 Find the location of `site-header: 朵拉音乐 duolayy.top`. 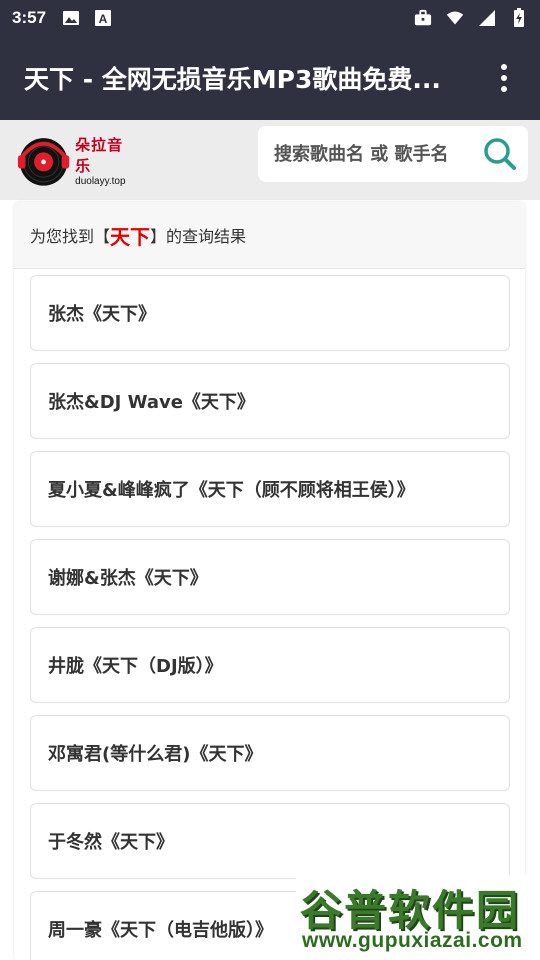

site-header: 朵拉音乐 duolayy.top is located at coordinates (270, 160).